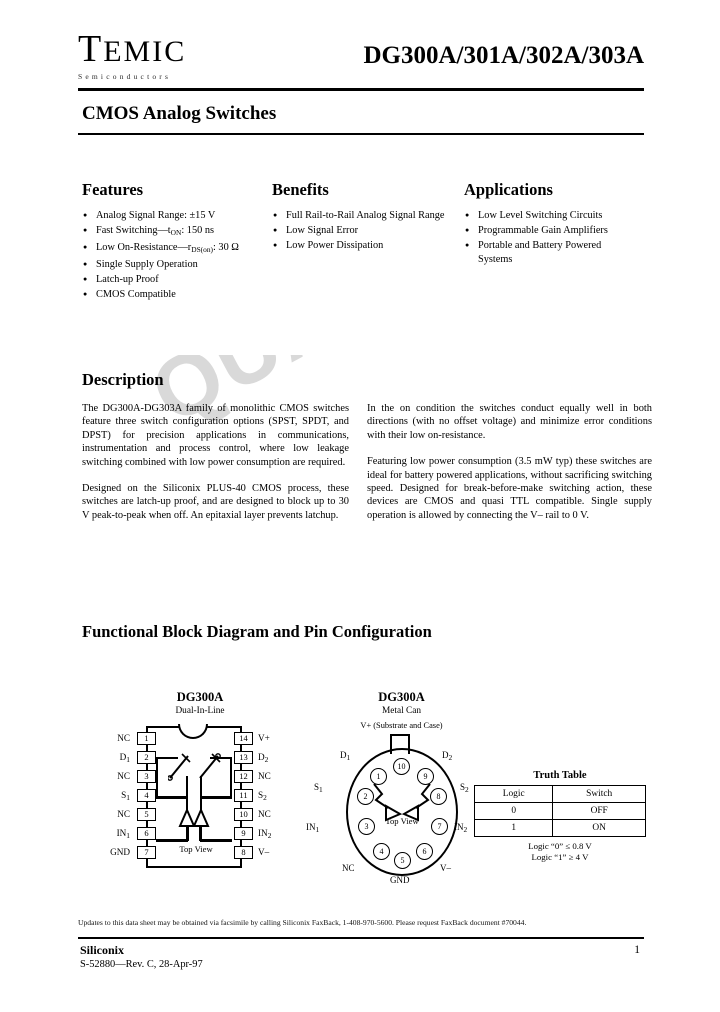 This screenshot has width=720, height=1012. What do you see at coordinates (361, 134) in the screenshot?
I see `title-divider` at bounding box center [361, 134].